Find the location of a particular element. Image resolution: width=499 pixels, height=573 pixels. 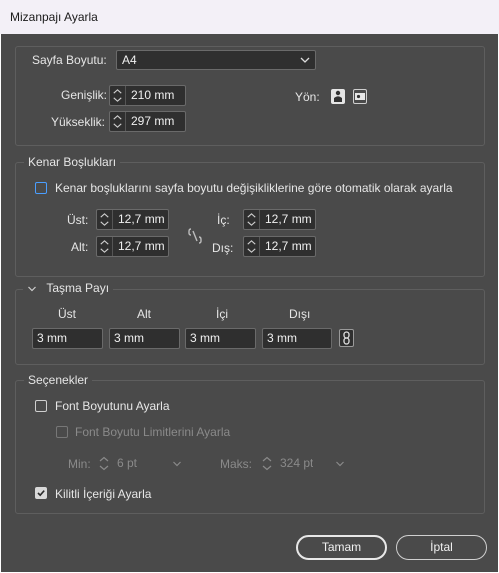

bleed-title: Taşma Payı is located at coordinates (78, 288).